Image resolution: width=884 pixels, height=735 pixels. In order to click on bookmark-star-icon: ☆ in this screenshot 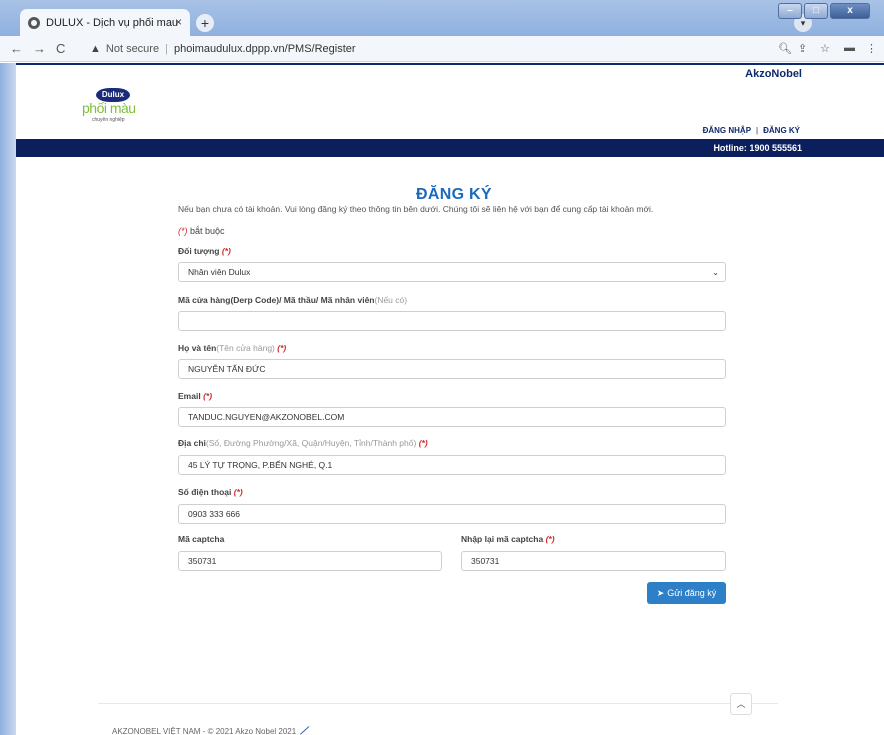, I will do `click(825, 48)`.